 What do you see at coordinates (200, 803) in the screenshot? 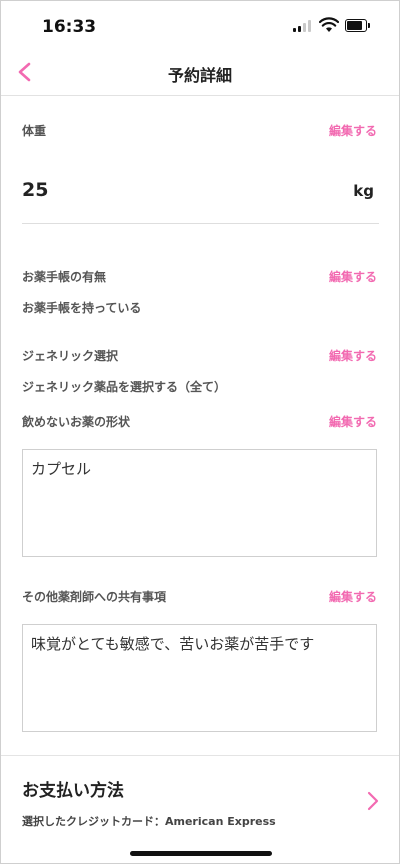
I see `payment-method-row` at bounding box center [200, 803].